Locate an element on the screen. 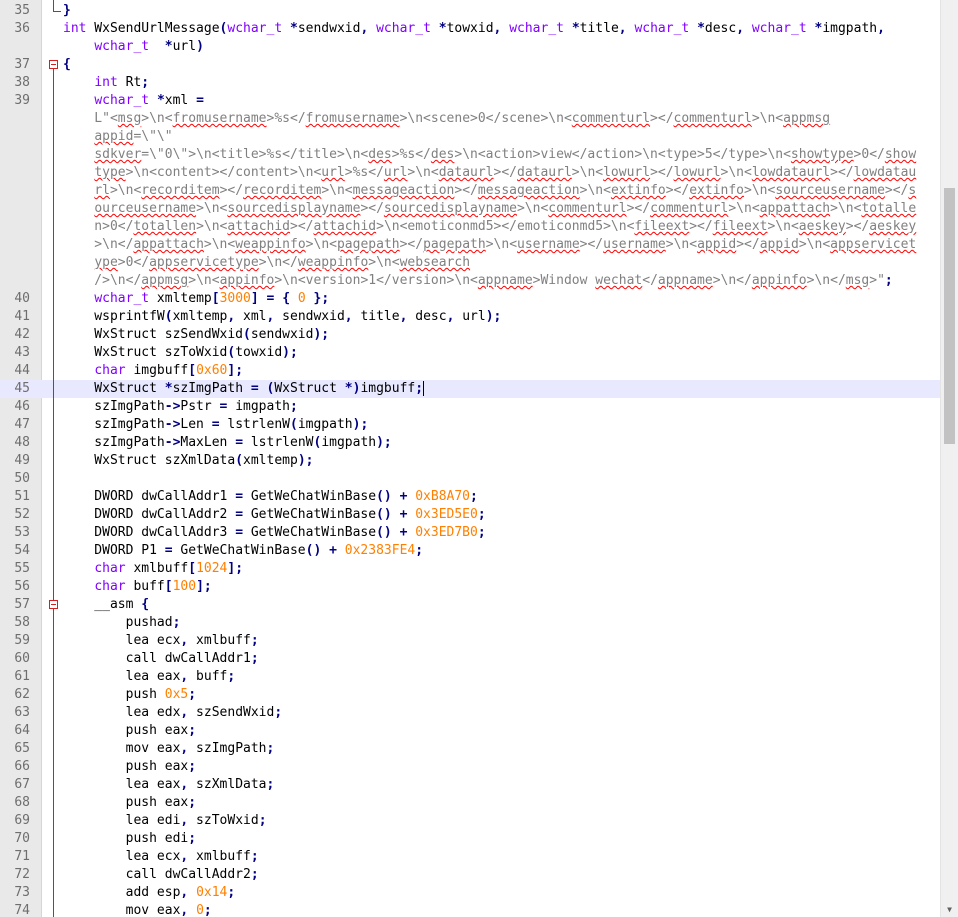 The width and height of the screenshot is (958, 917). line-number: 61 is located at coordinates (22, 676).